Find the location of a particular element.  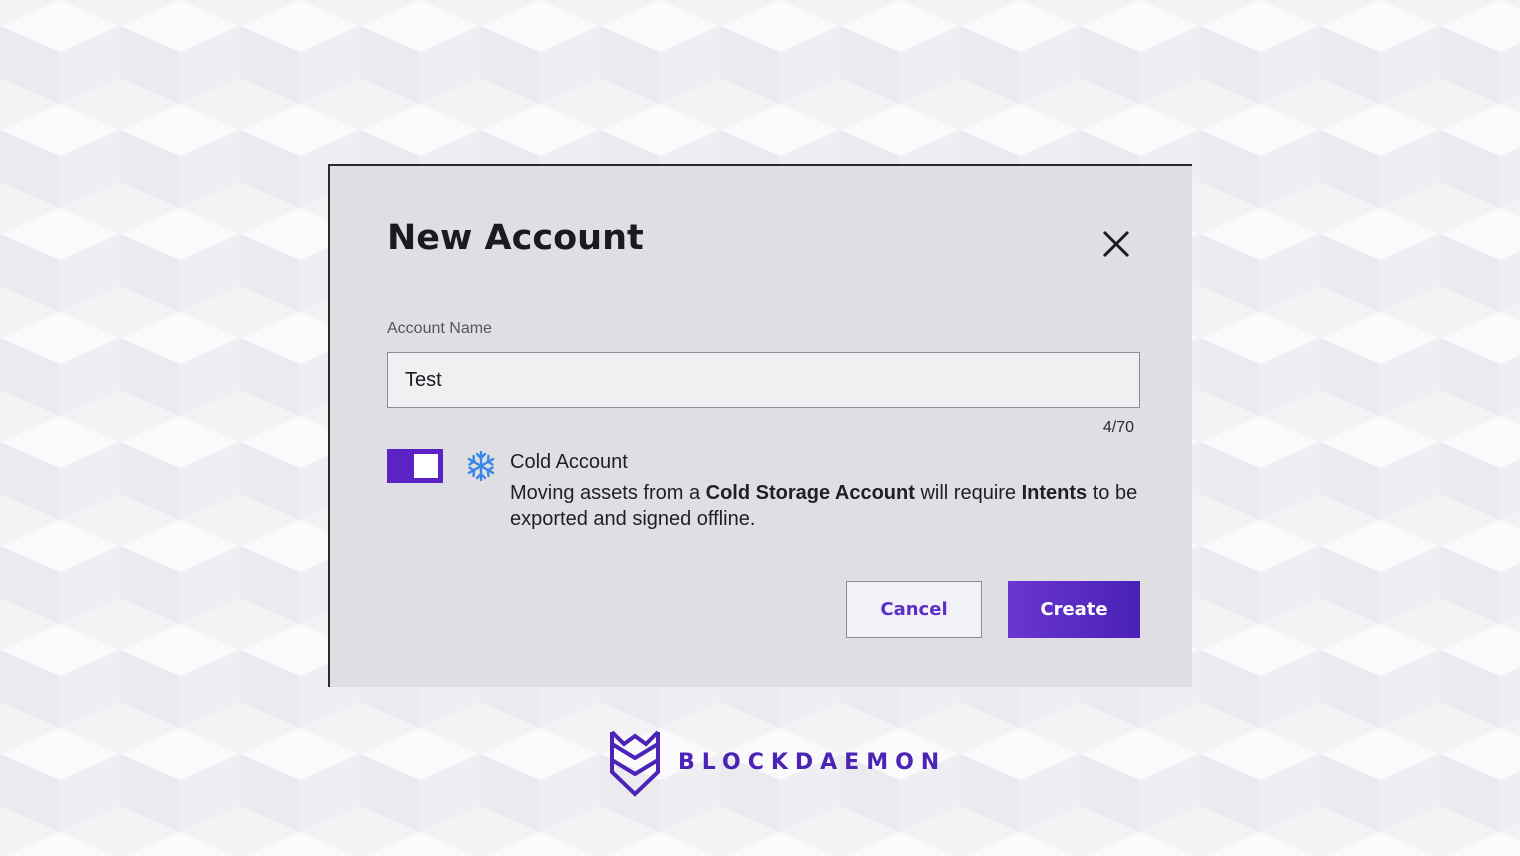

close-icon is located at coordinates (1116, 244).